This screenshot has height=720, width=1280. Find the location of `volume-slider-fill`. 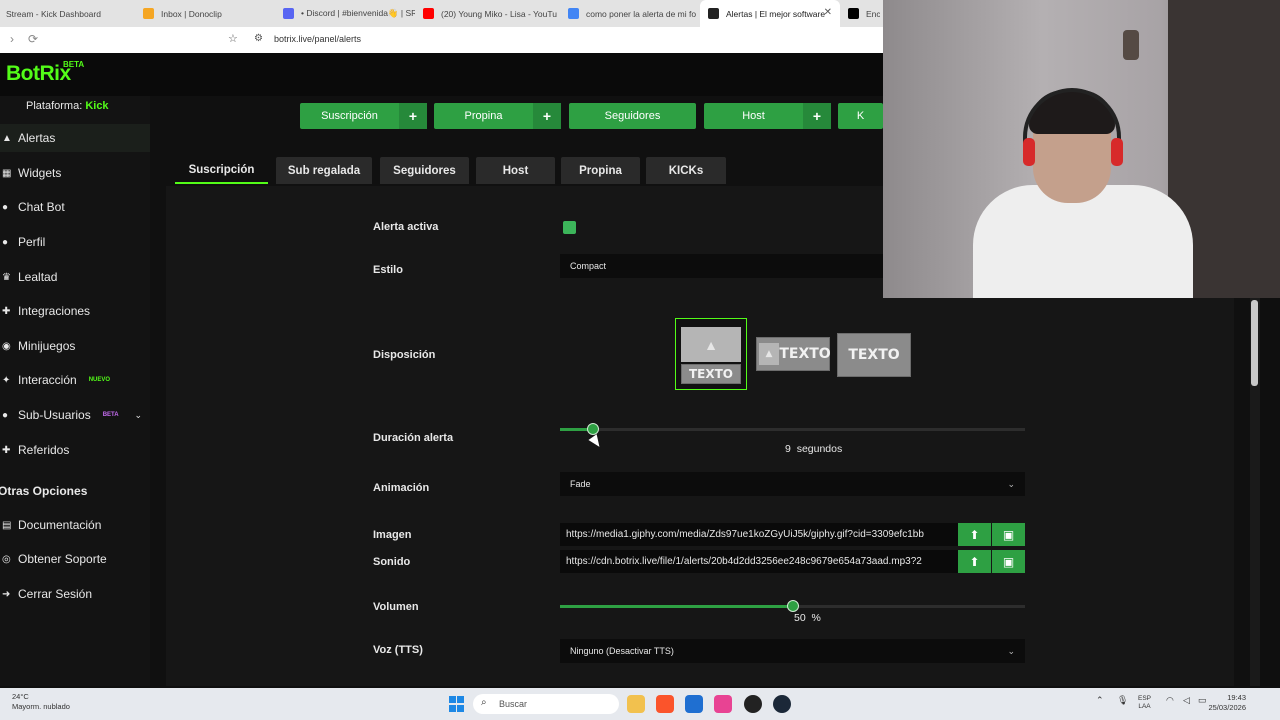

volume-slider-fill is located at coordinates (676, 606).